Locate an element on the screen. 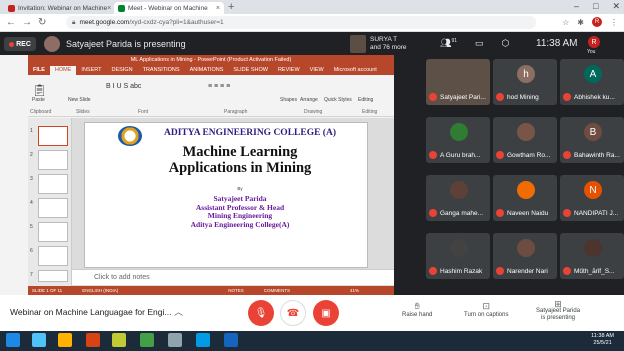 The image size is (624, 351). word-icon is located at coordinates (231, 340).